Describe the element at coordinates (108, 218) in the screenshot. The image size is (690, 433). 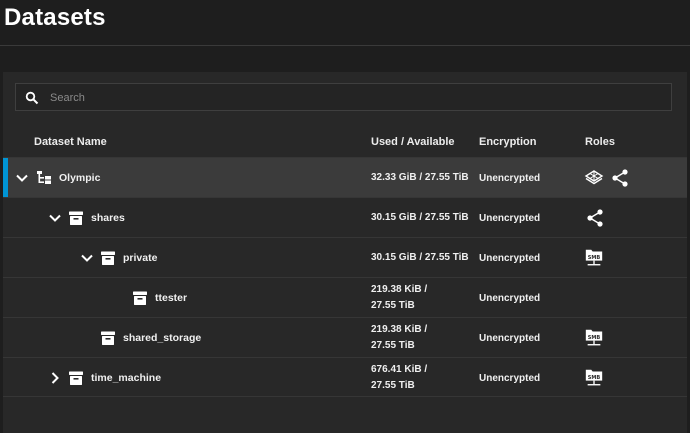
I see `dataset-name: shares` at that location.